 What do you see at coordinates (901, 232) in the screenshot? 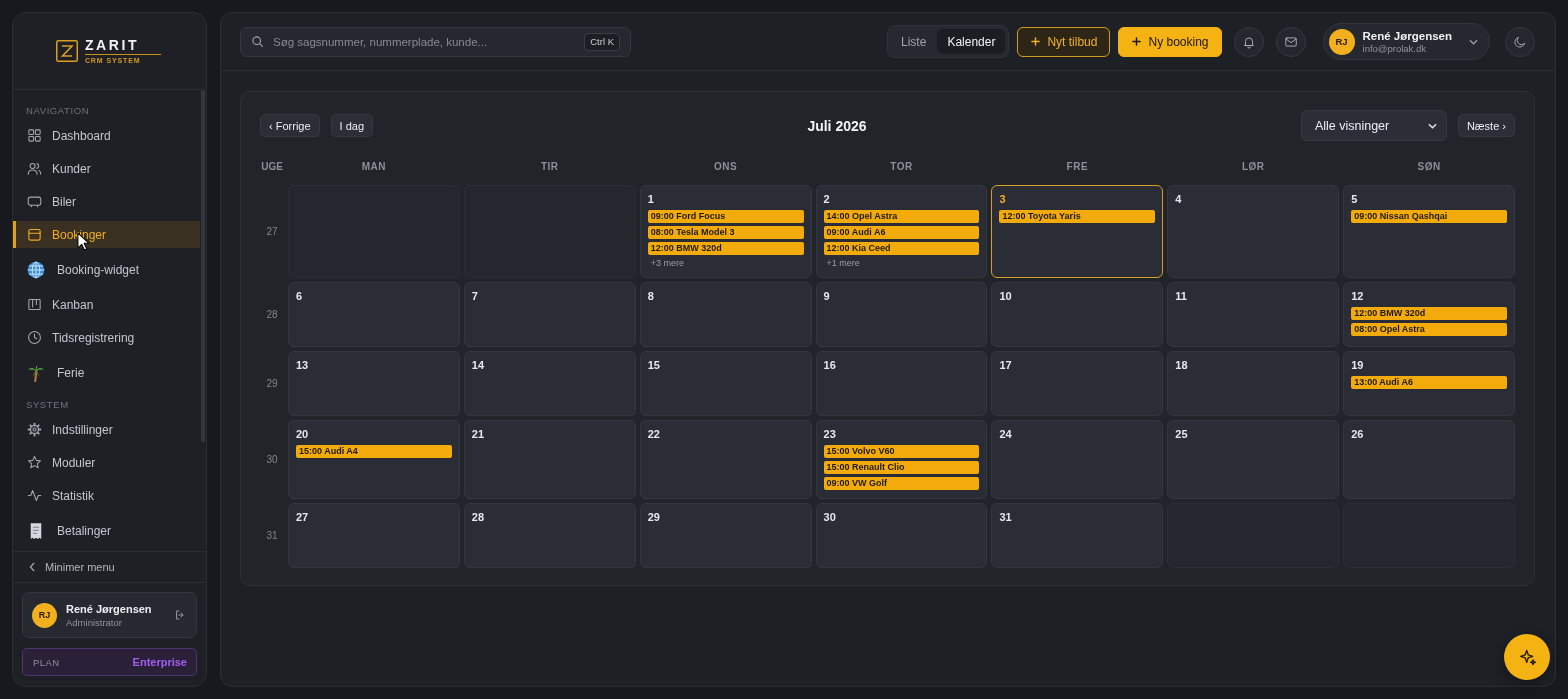
I see `booking-event: 09:00 Audi A6` at bounding box center [901, 232].